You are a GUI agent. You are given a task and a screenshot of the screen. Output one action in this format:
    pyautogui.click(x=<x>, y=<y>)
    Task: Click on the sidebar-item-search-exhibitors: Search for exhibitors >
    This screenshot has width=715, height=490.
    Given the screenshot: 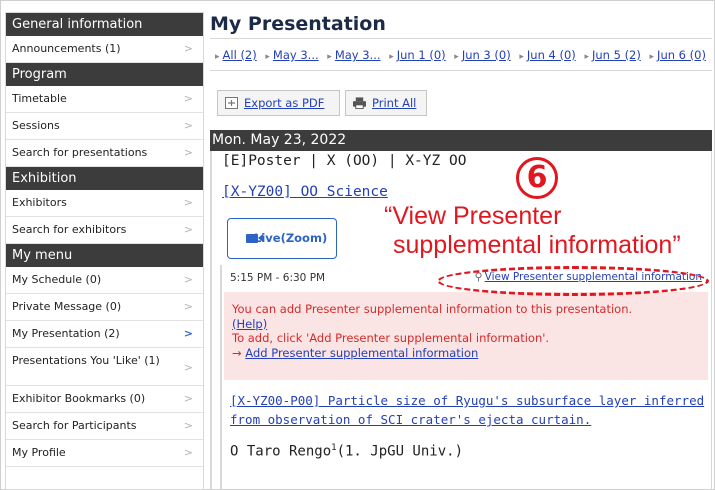 What is the action you would take?
    pyautogui.click(x=104, y=230)
    